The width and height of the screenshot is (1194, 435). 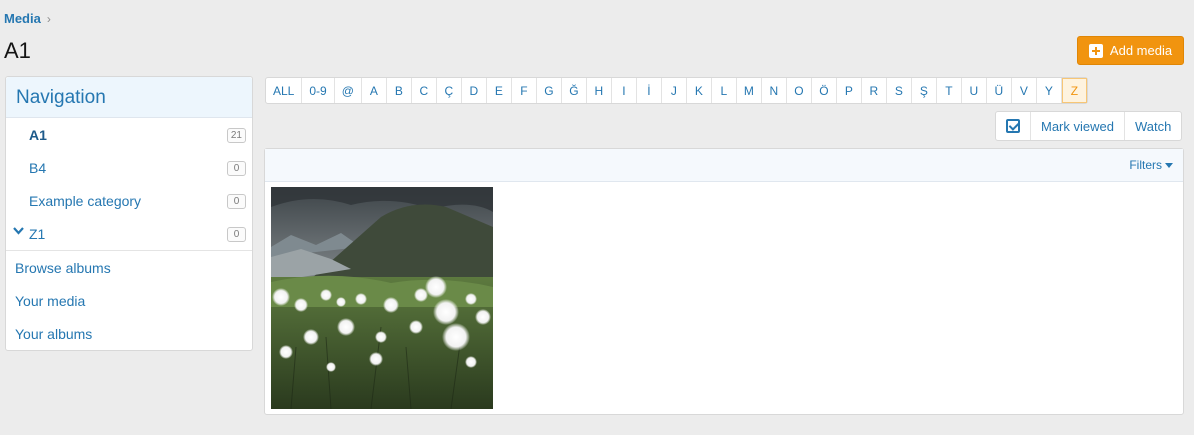 What do you see at coordinates (18, 232) in the screenshot?
I see `chevron-down-icon` at bounding box center [18, 232].